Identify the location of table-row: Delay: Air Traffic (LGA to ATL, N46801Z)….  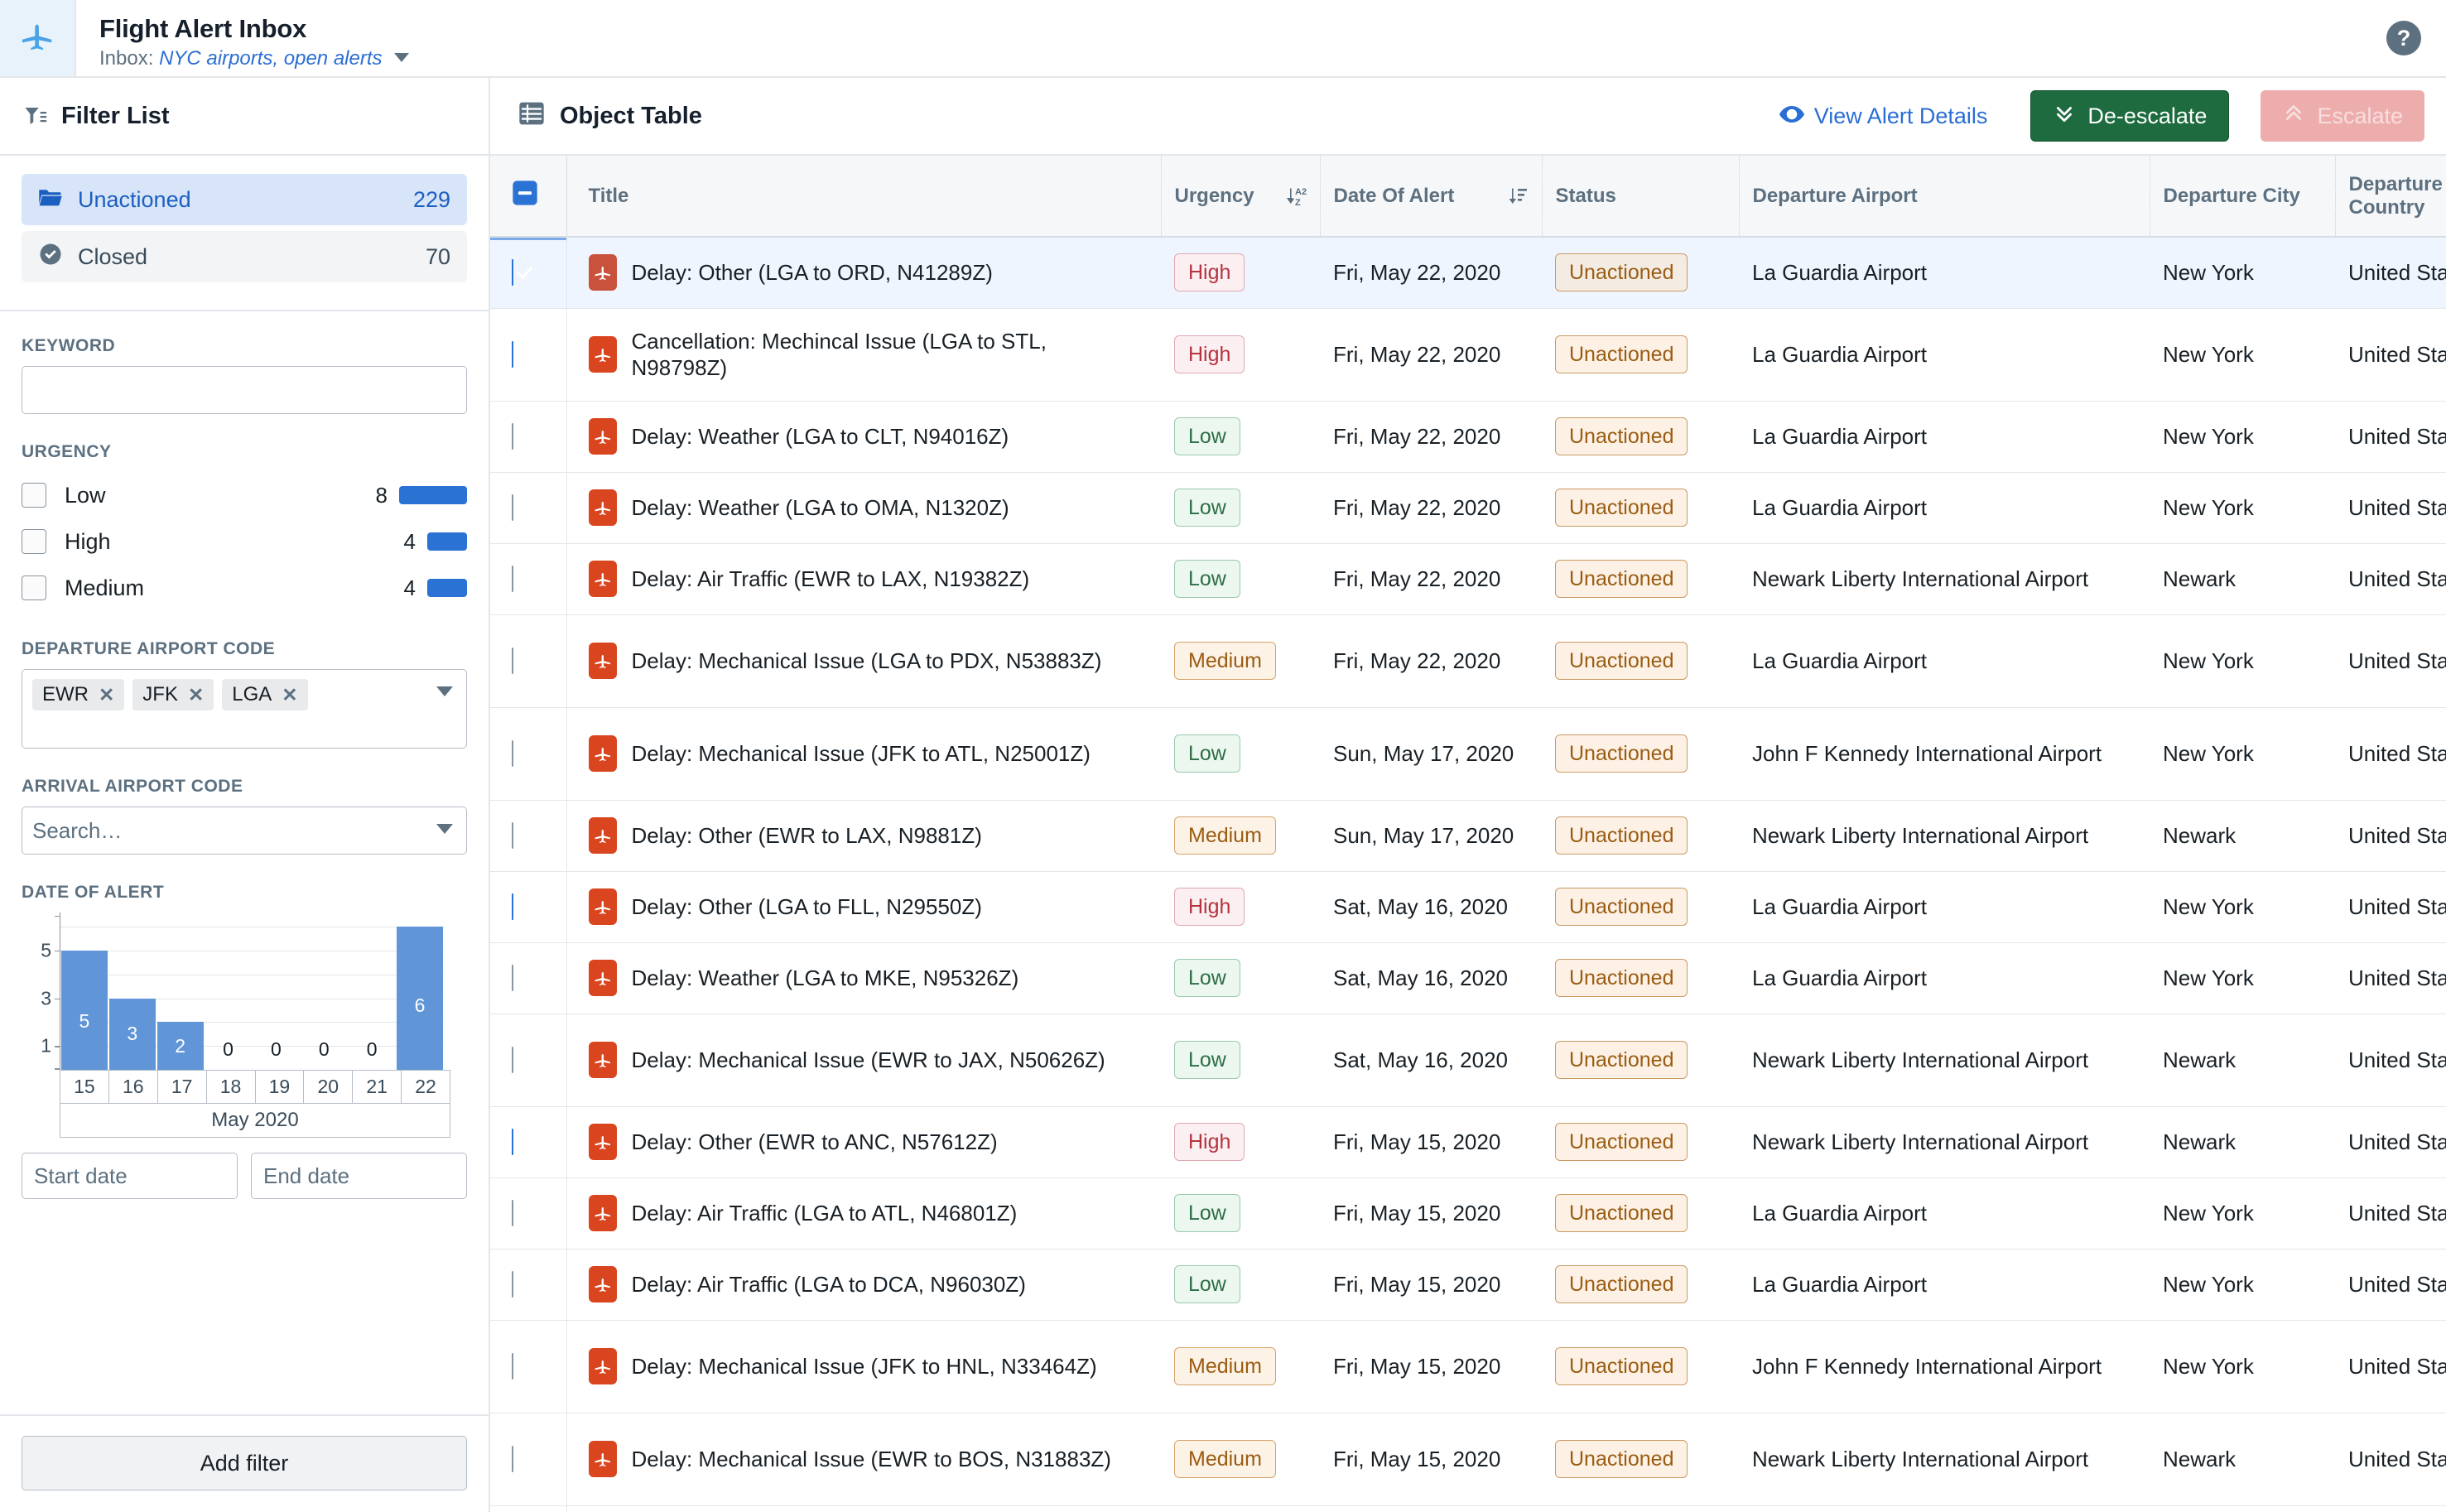
(1468, 1213).